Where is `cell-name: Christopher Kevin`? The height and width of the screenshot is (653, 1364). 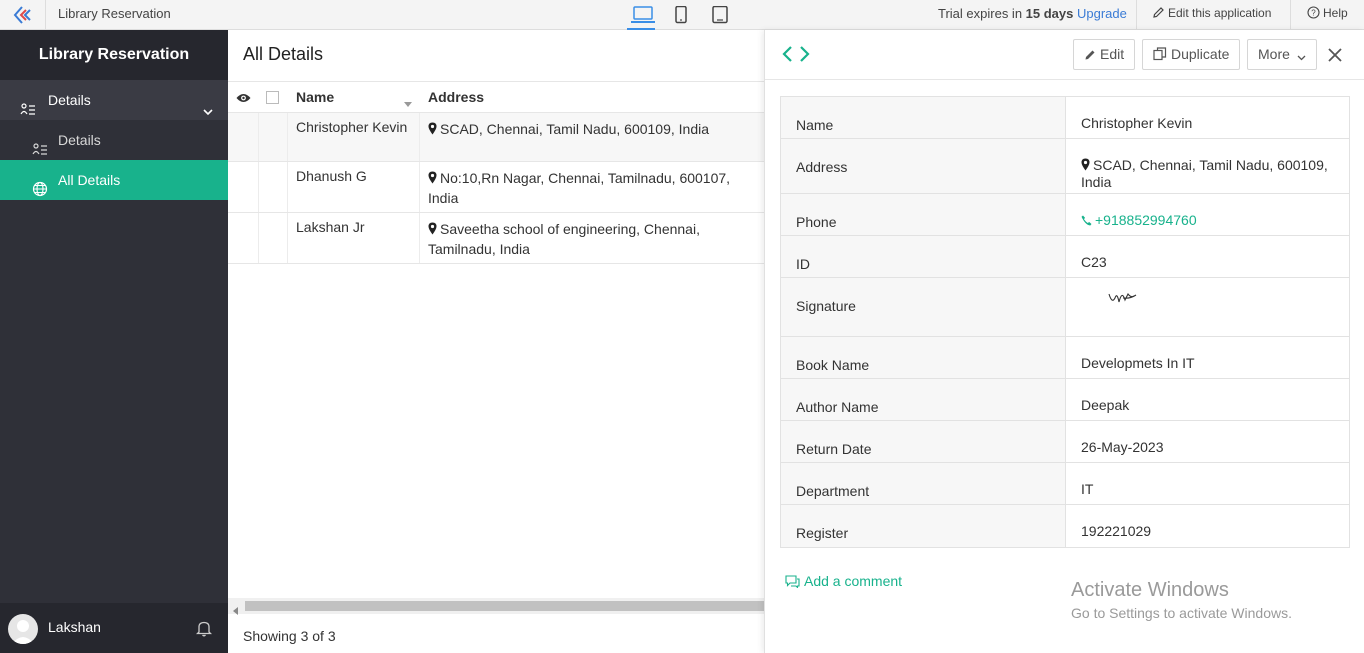 cell-name: Christopher Kevin is located at coordinates (352, 127).